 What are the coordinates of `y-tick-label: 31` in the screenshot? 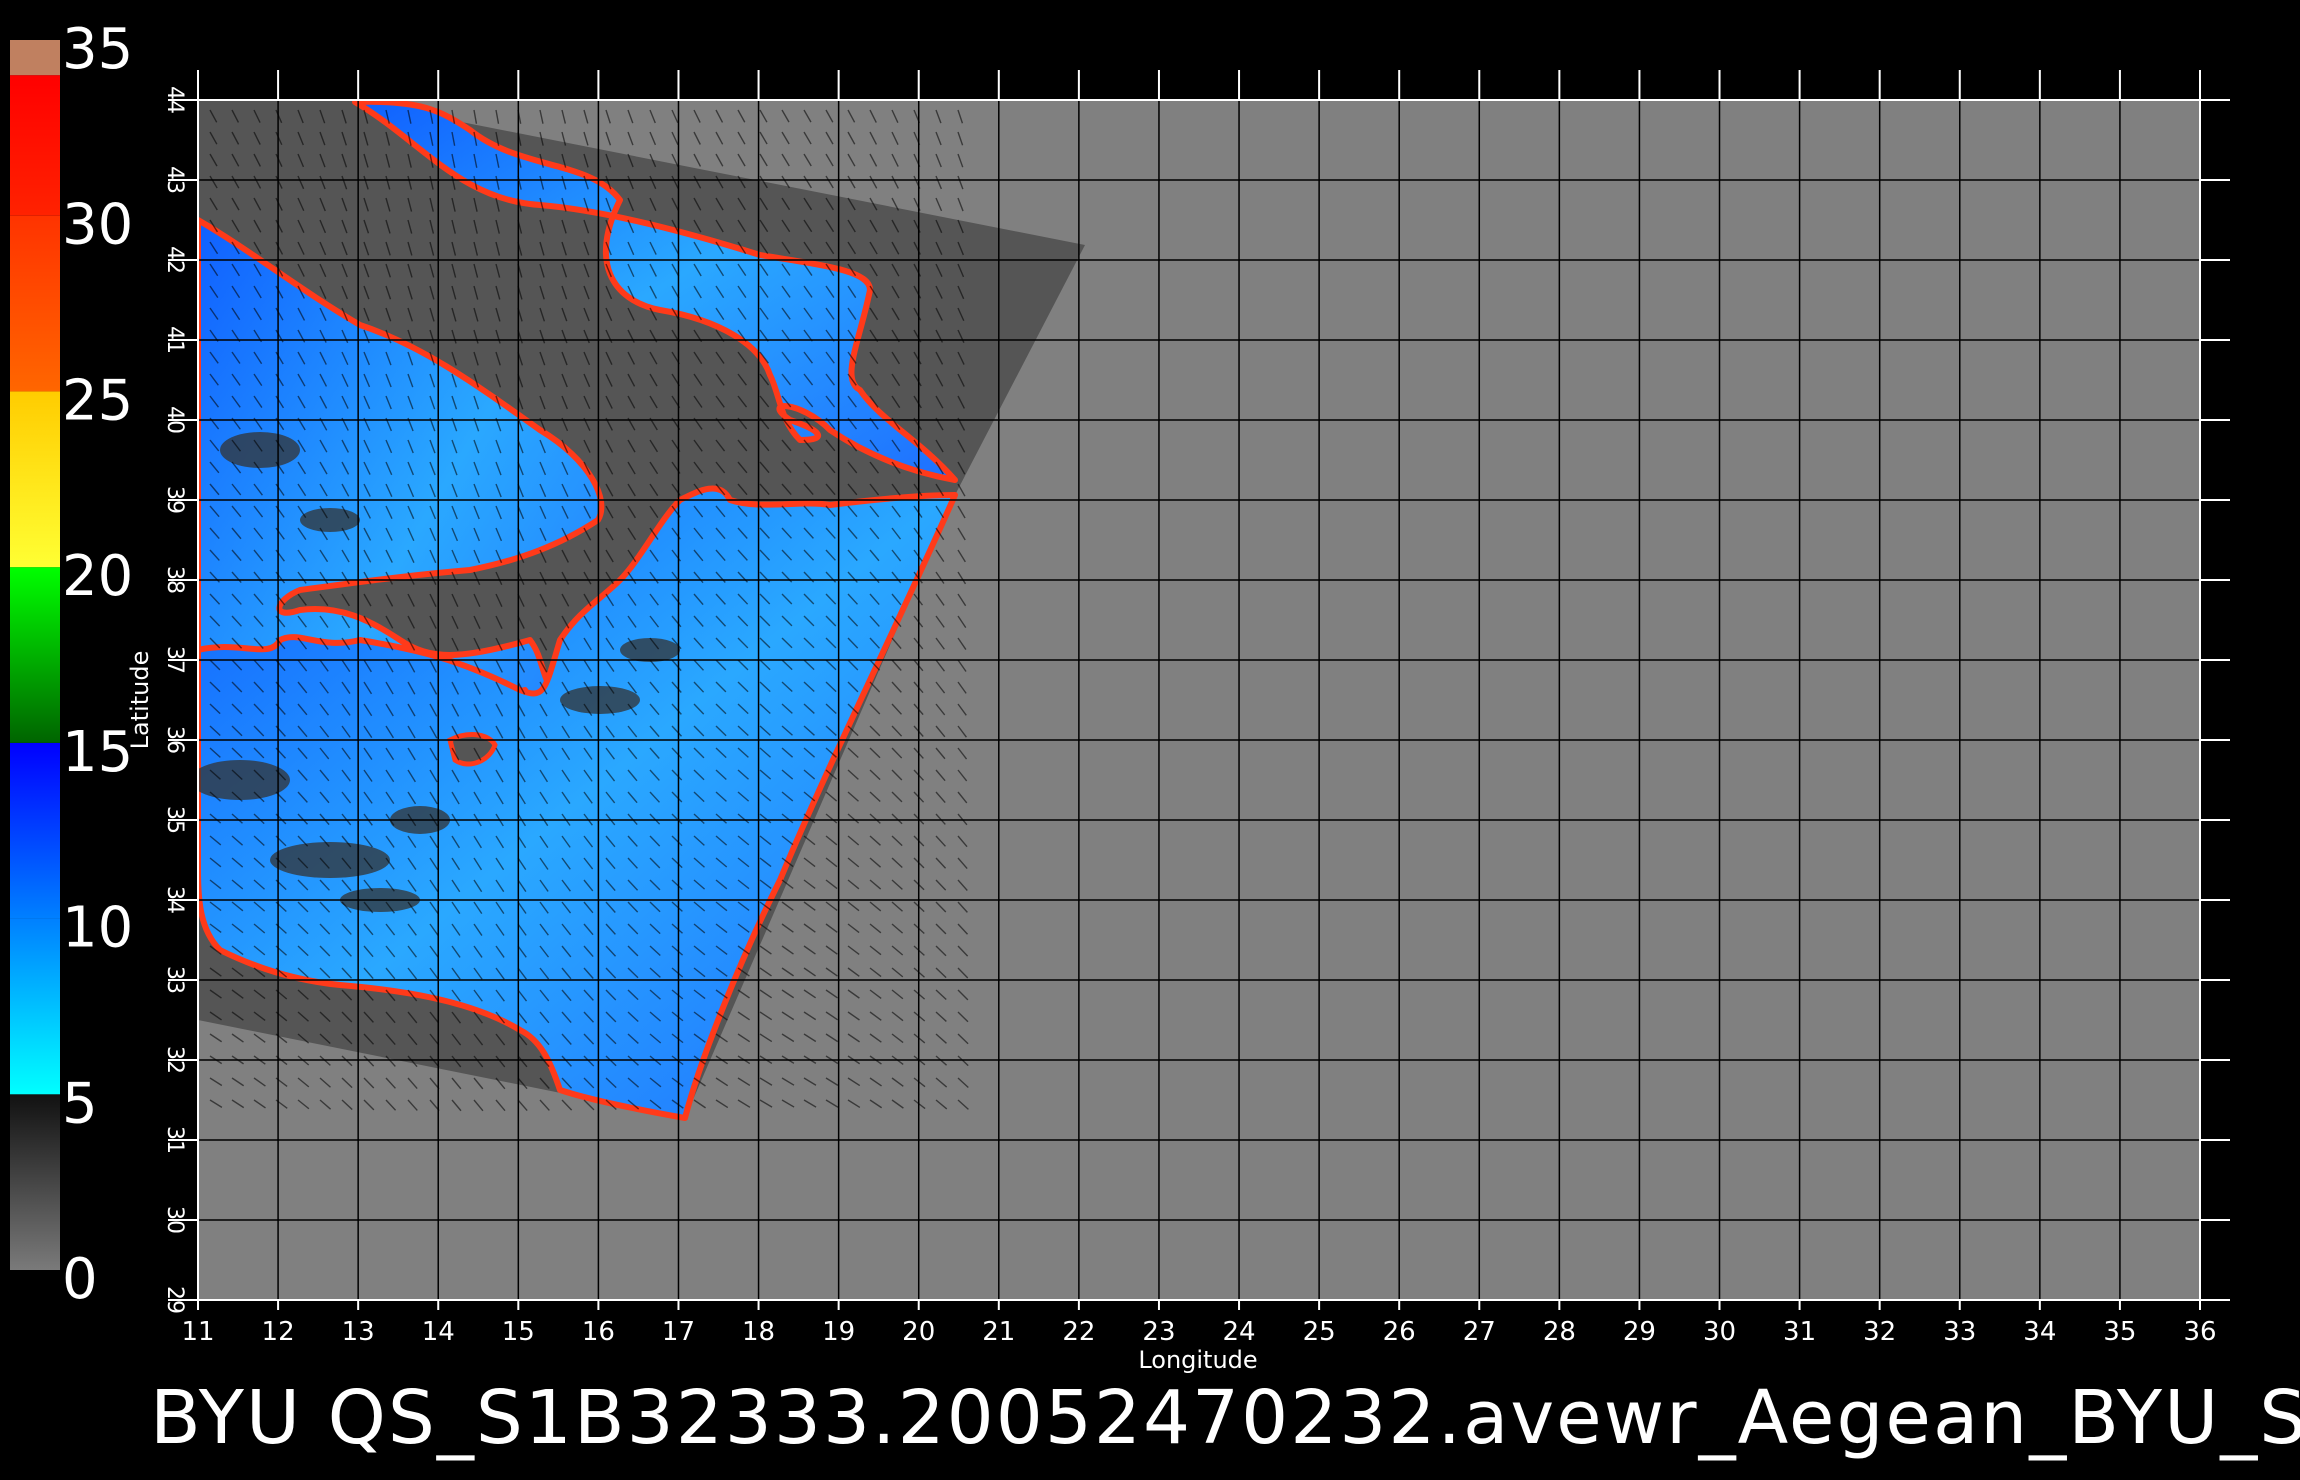 It's located at (174, 1140).